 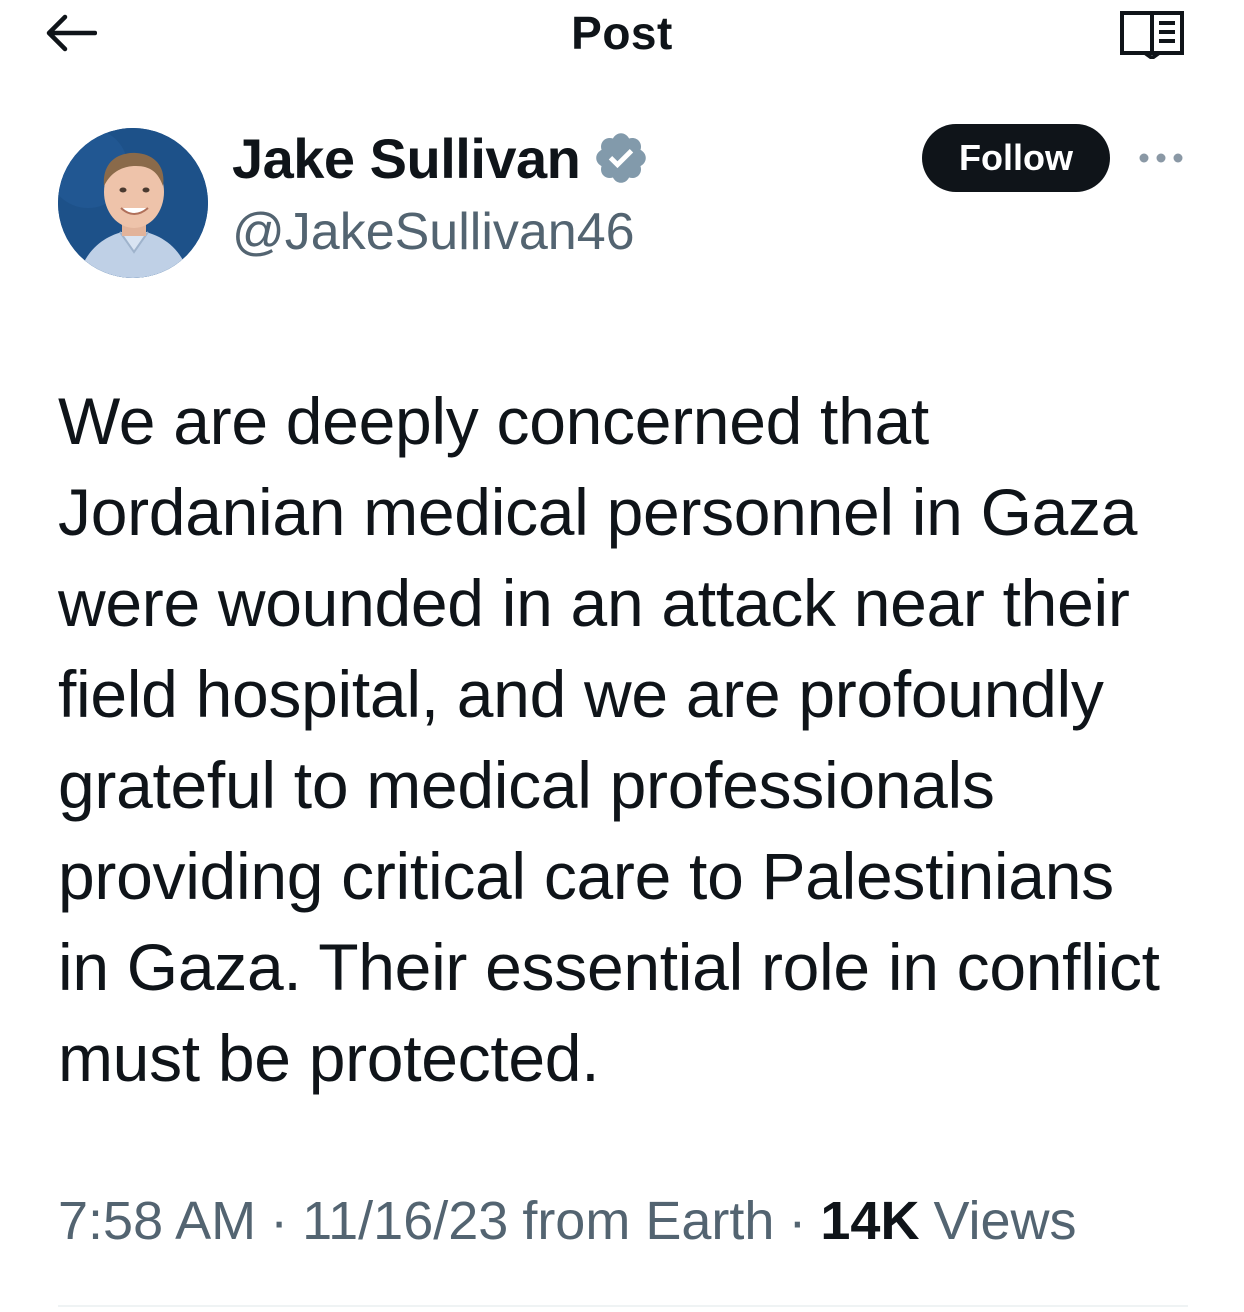 I want to click on more-dots-icon, so click(x=1161, y=158).